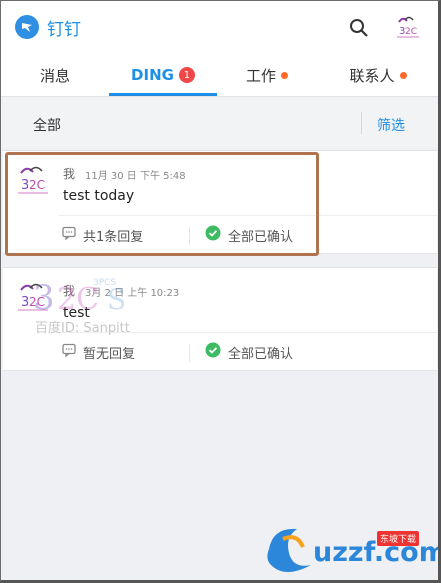 The height and width of the screenshot is (583, 441). What do you see at coordinates (47, 125) in the screenshot?
I see `scope-label: 全部` at bounding box center [47, 125].